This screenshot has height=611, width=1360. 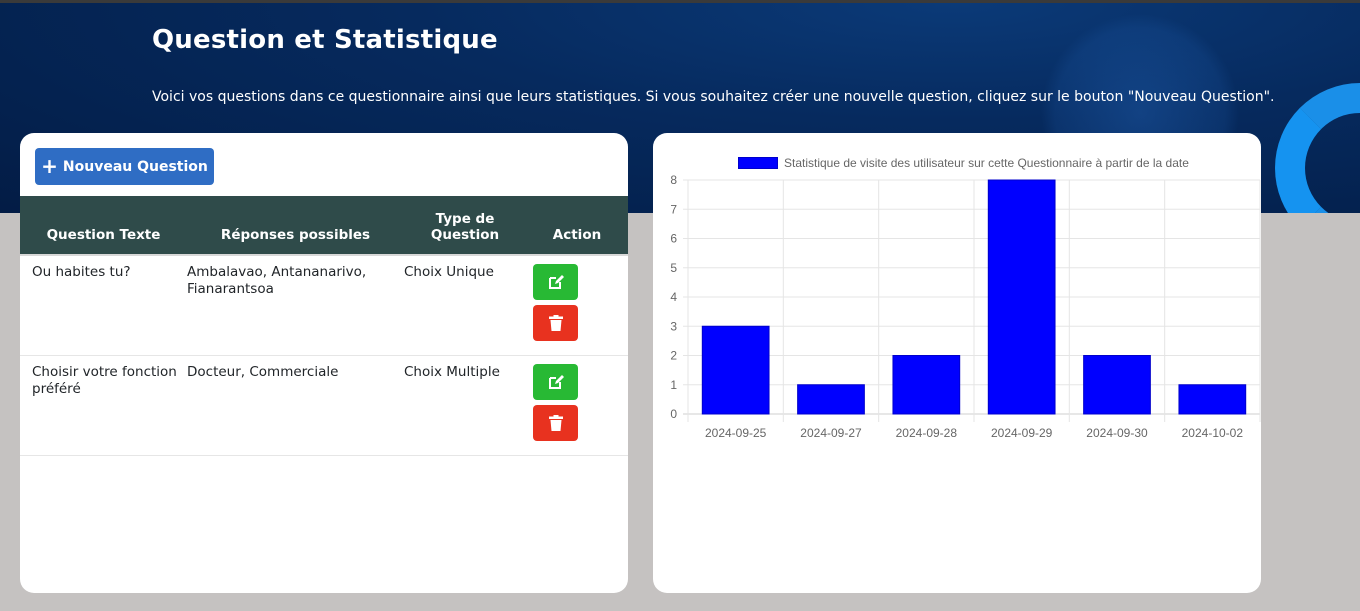 I want to click on column-header-action: Action, so click(x=577, y=226).